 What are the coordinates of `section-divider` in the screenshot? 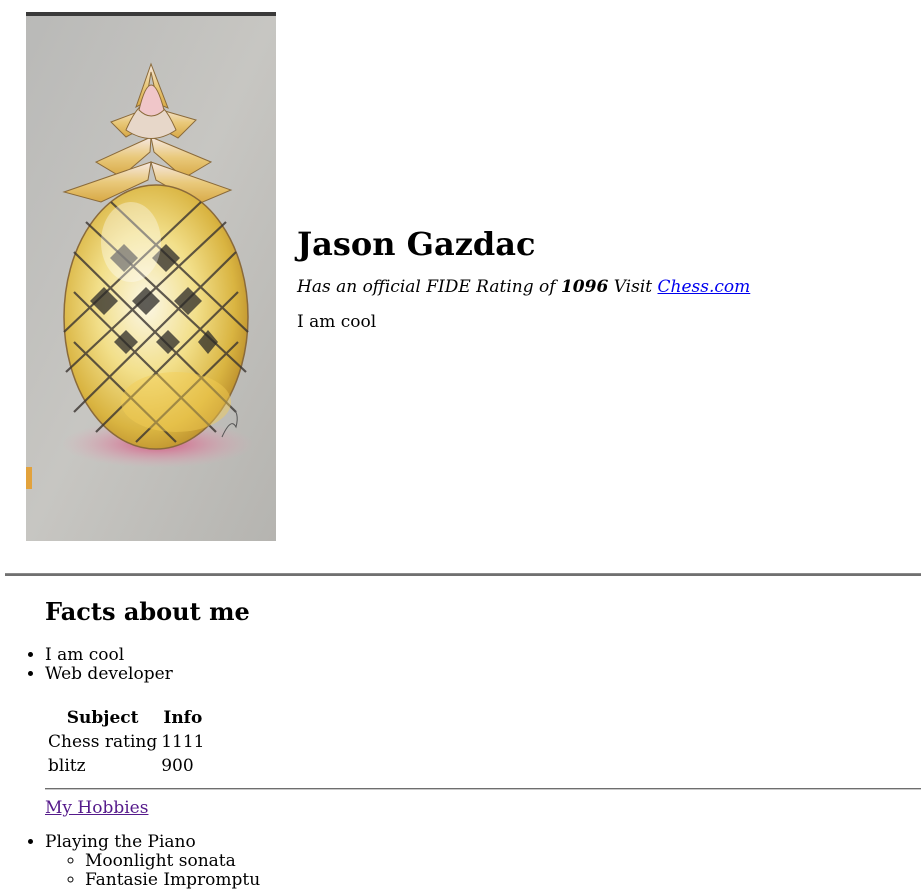 It's located at (463, 574).